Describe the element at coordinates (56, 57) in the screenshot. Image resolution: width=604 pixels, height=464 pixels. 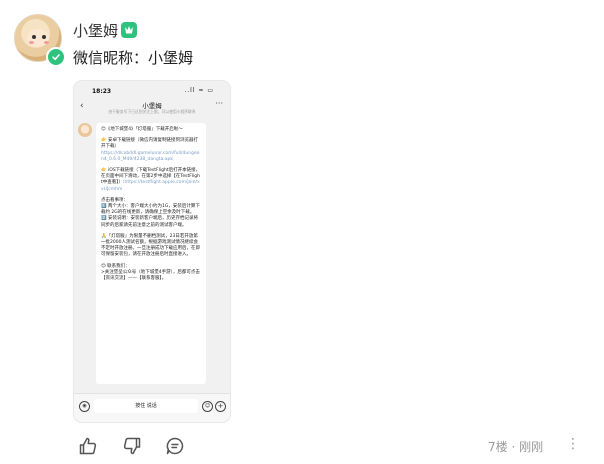
I see `verified-check-icon` at that location.